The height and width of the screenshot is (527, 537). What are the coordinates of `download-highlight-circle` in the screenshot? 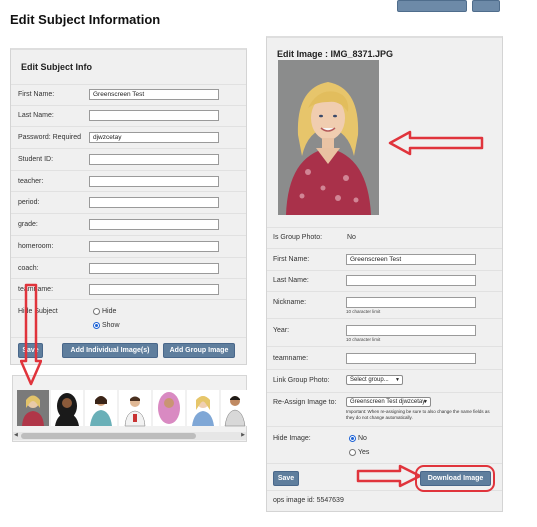 It's located at (455, 478).